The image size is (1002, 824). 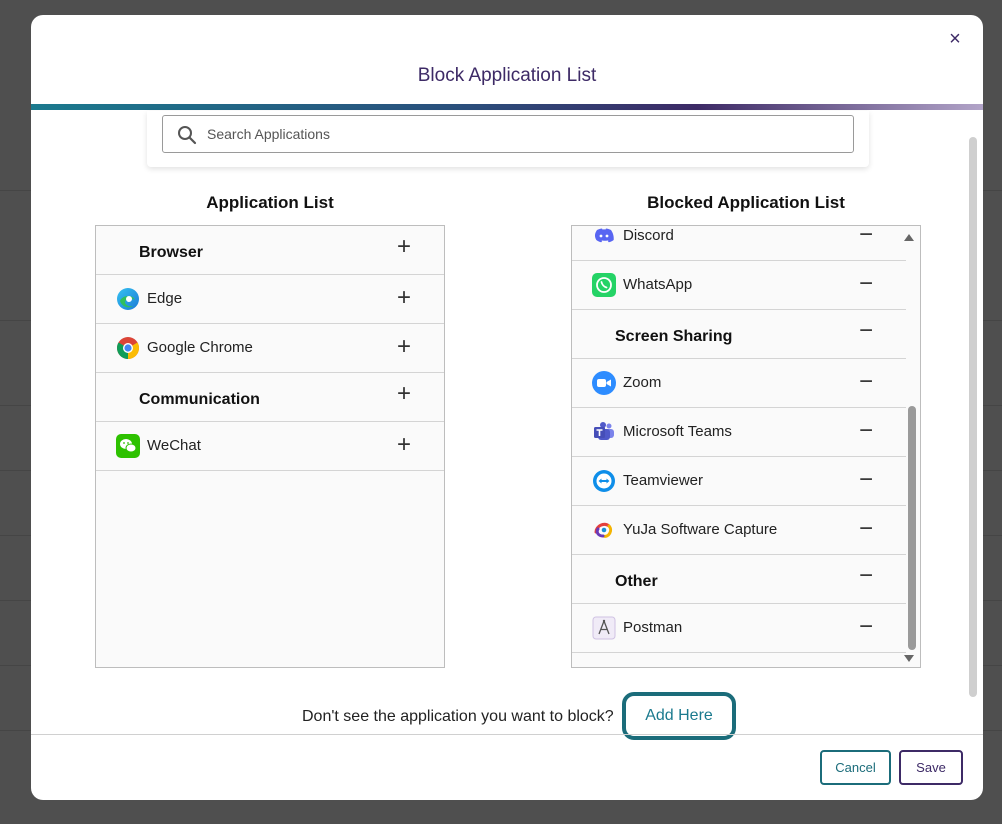 I want to click on search-card, so click(x=508, y=139).